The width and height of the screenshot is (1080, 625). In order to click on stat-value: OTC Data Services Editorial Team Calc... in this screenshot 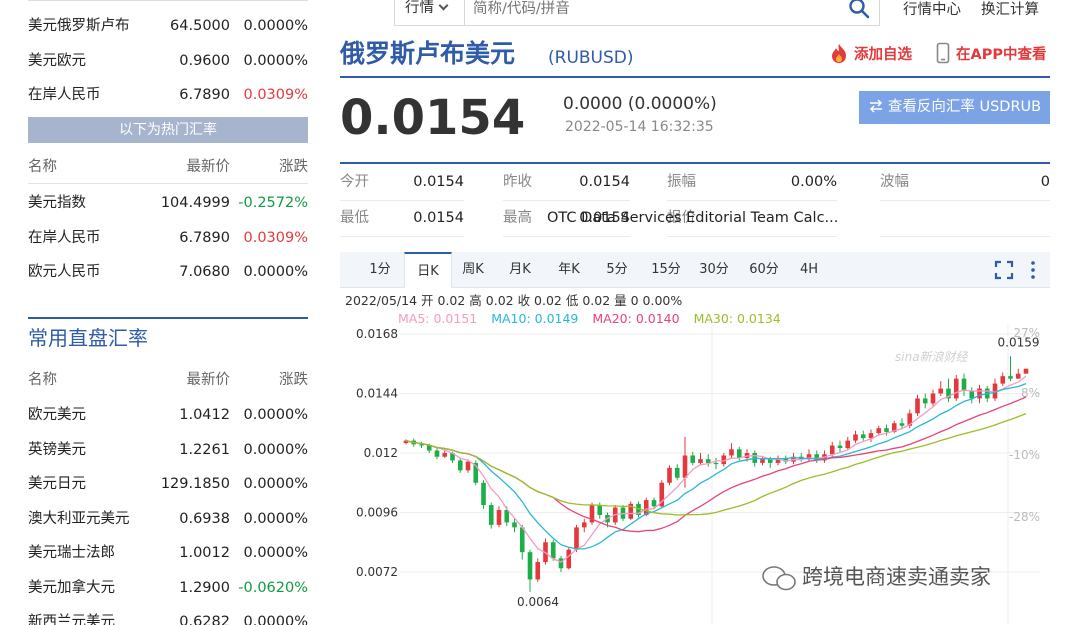, I will do `click(692, 218)`.